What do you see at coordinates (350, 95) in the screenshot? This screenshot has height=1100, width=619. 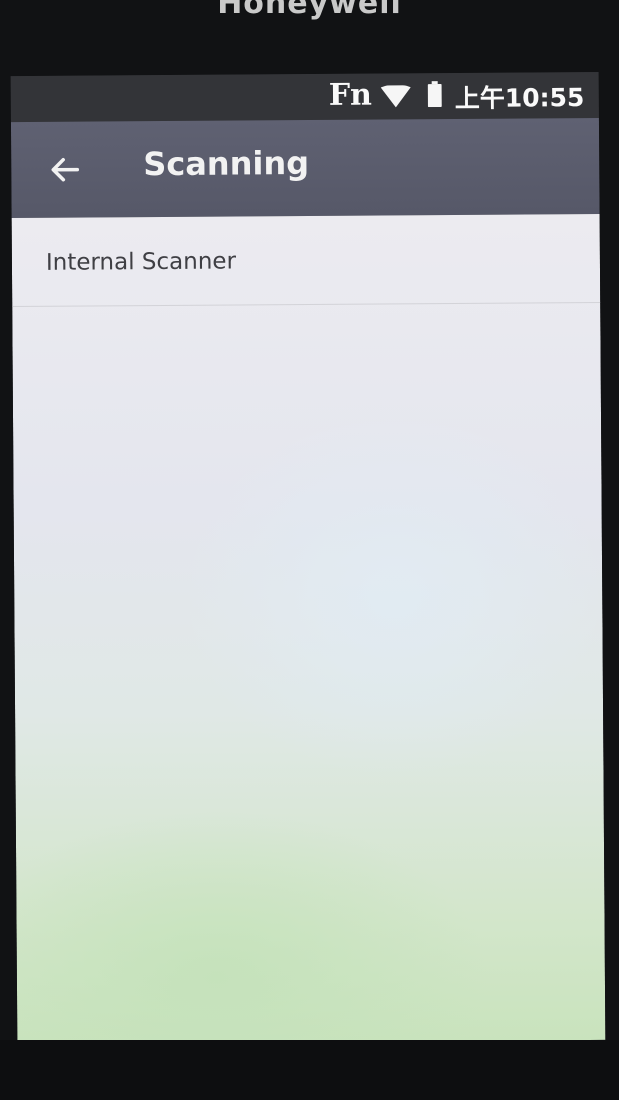 I see `fn-indicator: Fn` at bounding box center [350, 95].